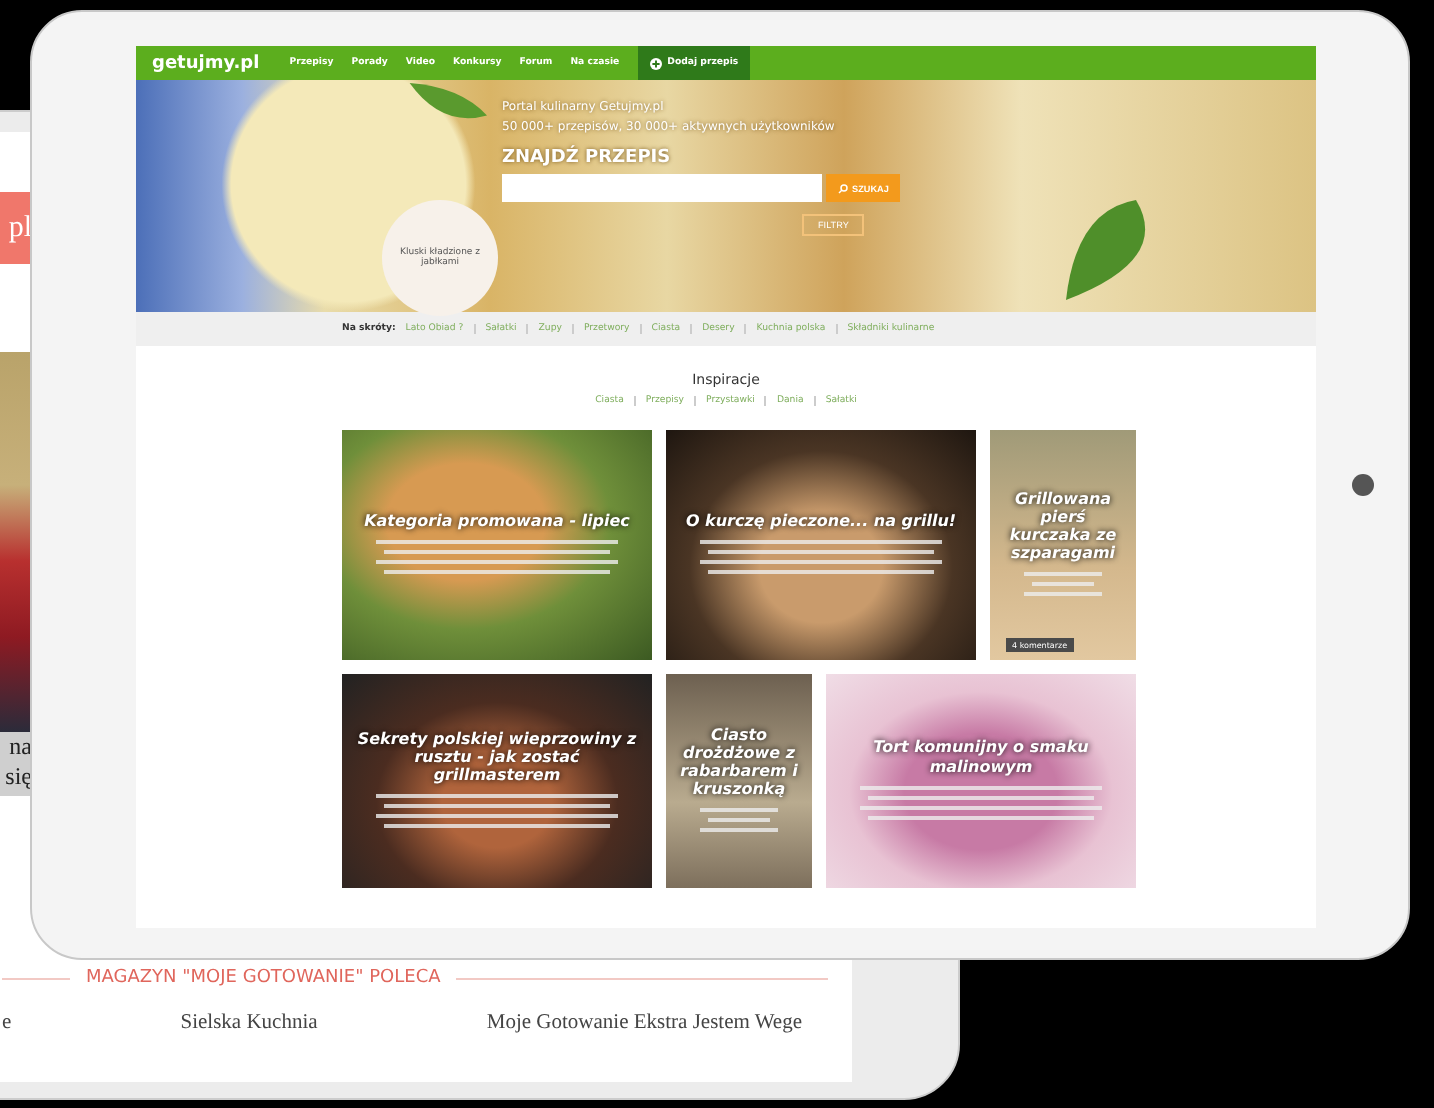 The width and height of the screenshot is (1434, 1108). What do you see at coordinates (497, 545) in the screenshot?
I see `recipe-card: Kategoria promowana - lipiec` at bounding box center [497, 545].